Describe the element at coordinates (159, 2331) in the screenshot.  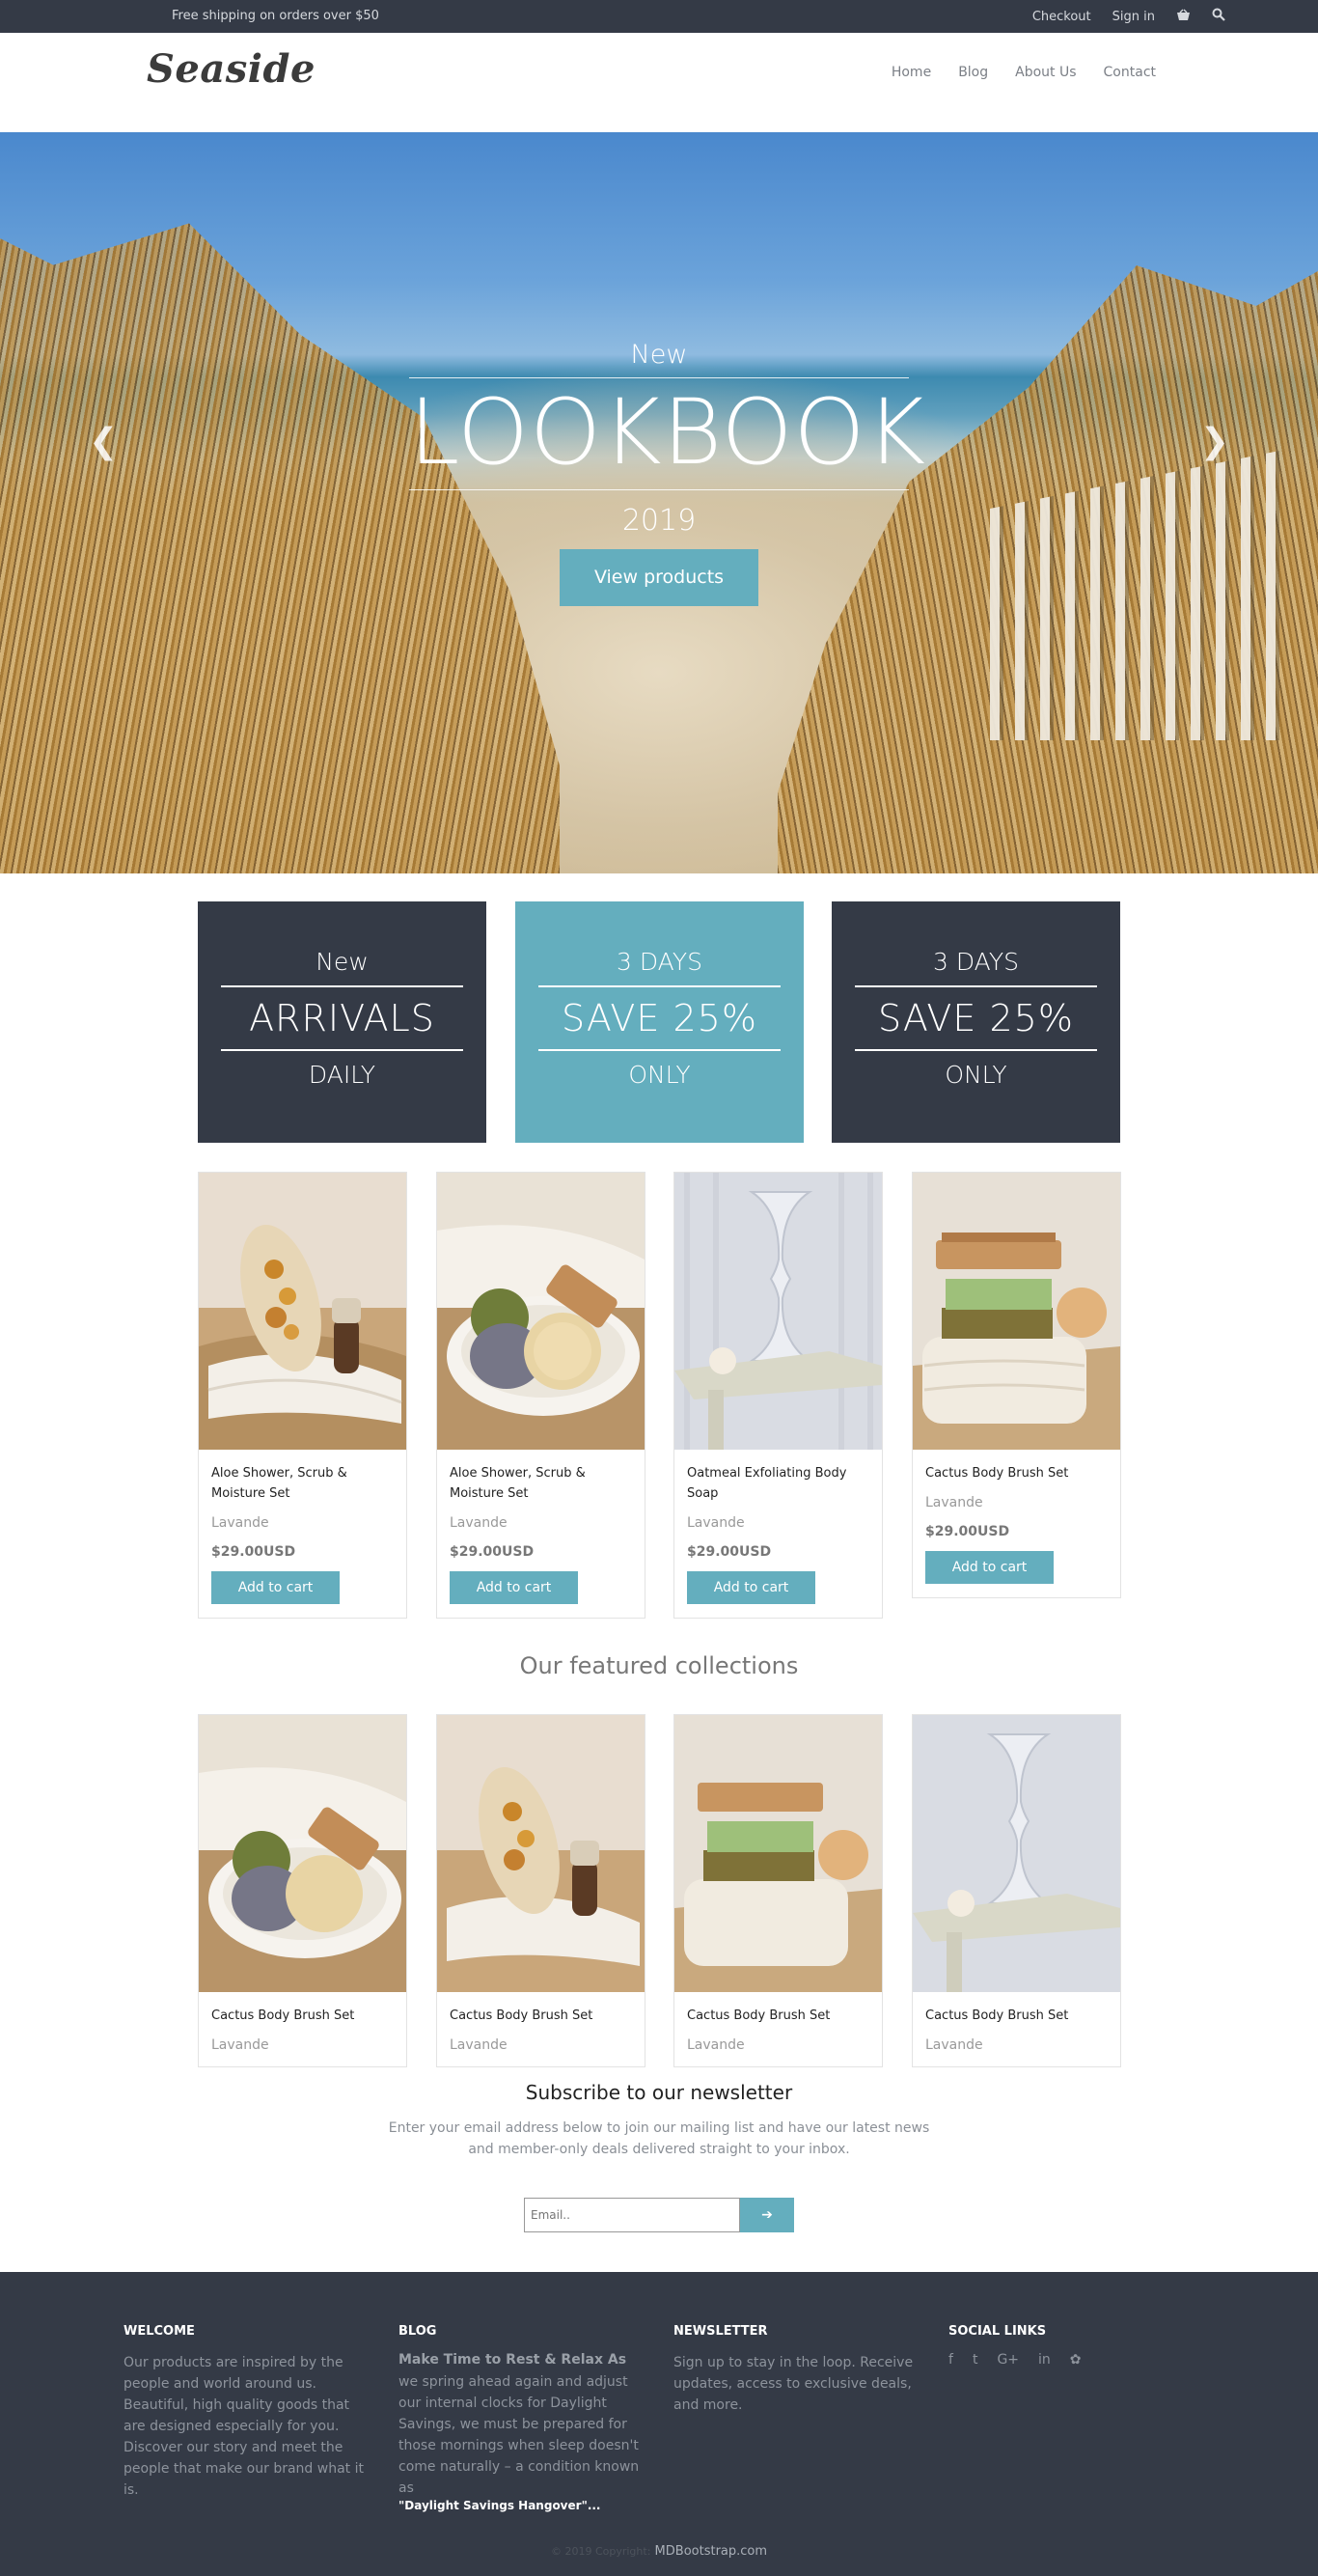
I see `footer-heading: WELCOME` at that location.